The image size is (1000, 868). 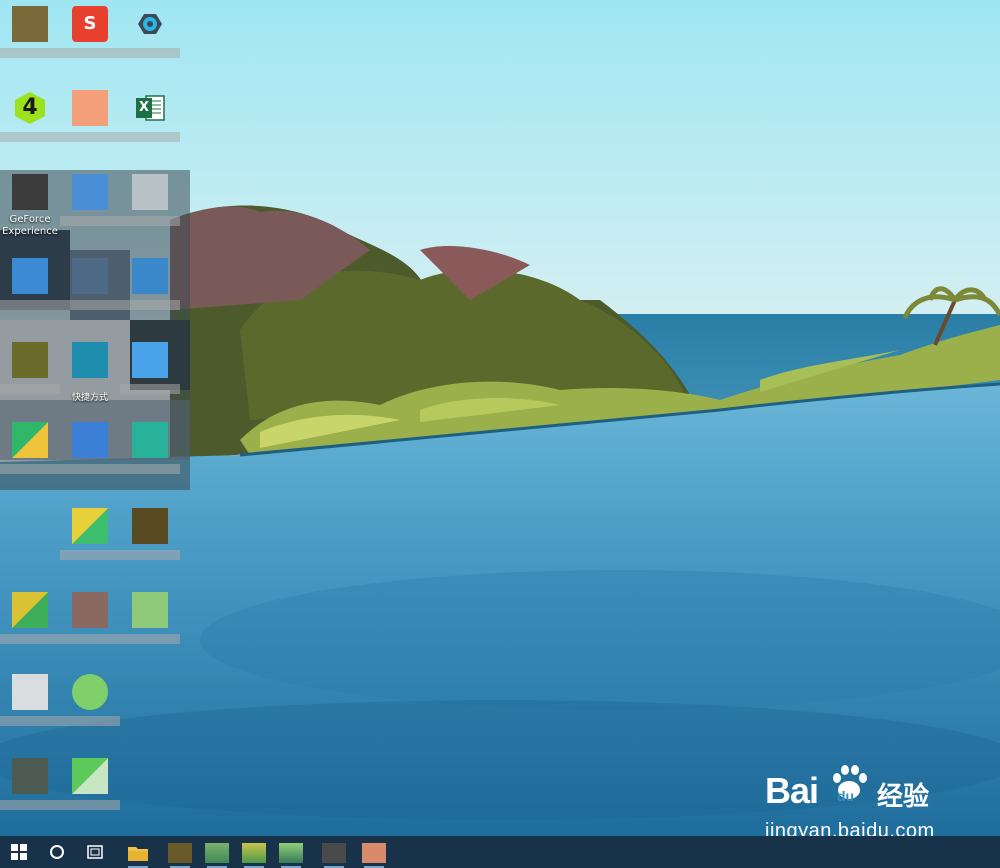 What do you see at coordinates (500, 852) in the screenshot?
I see `taskbar` at bounding box center [500, 852].